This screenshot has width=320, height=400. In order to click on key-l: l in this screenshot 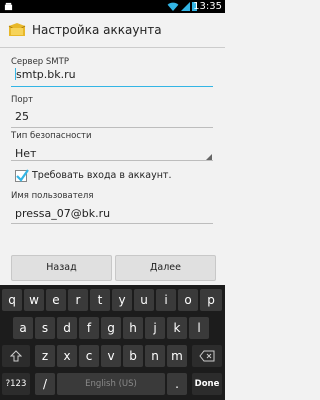, I will do `click(199, 328)`.